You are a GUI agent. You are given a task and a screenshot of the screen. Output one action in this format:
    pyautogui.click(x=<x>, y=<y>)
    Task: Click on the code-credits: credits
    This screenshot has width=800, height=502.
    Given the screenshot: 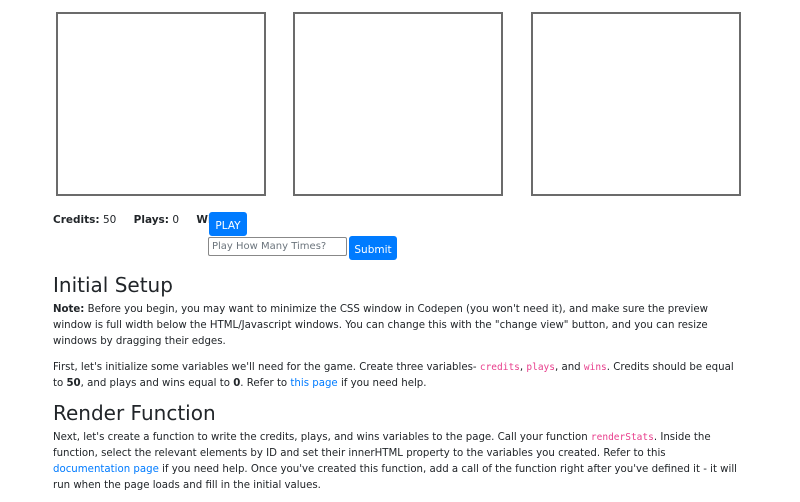 What is the action you would take?
    pyautogui.click(x=499, y=367)
    